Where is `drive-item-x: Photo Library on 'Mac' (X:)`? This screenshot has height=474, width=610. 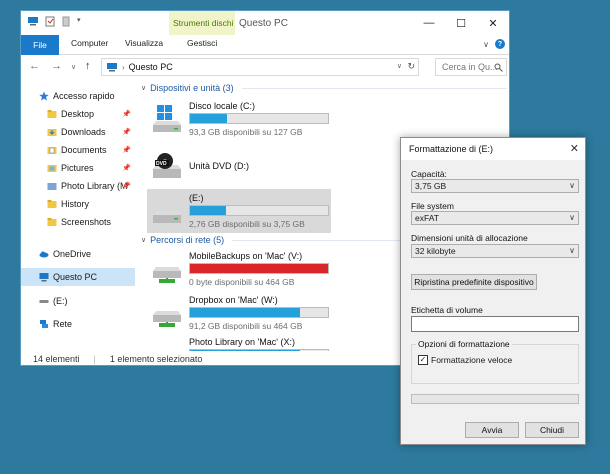
drive-item-x: Photo Library on 'Mac' (X:) is located at coordinates (239, 342).